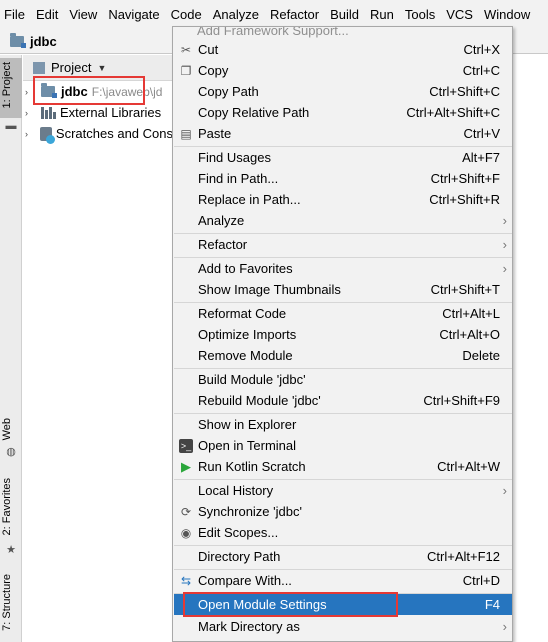  Describe the element at coordinates (343, 91) in the screenshot. I see `menu-item-copy-path: Copy Path Ctrl+Shift+C` at that location.